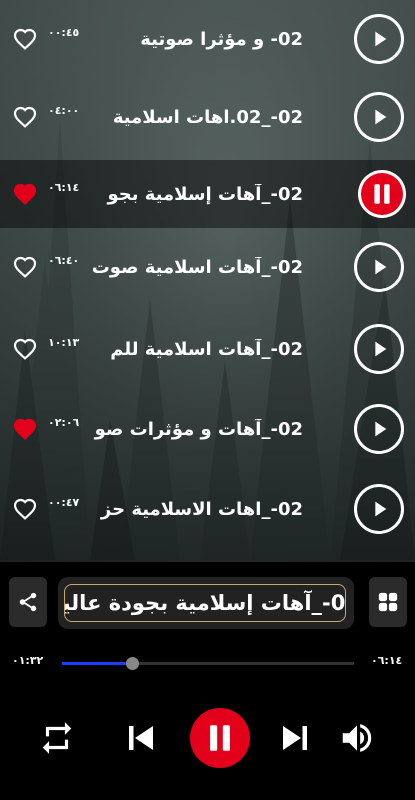 This screenshot has height=800, width=415. I want to click on track-title: 02-_آهات اسلامية للم, so click(206, 349).